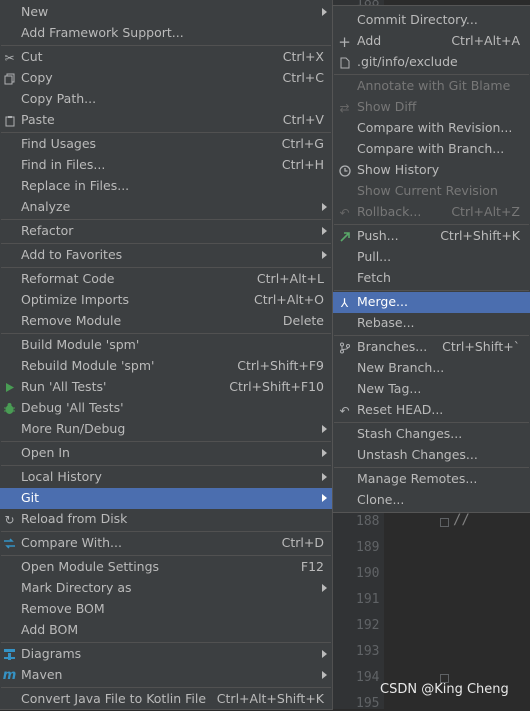 This screenshot has height=711, width=530. I want to click on menu-item-paste: Paste Ctrl+V, so click(166, 120).